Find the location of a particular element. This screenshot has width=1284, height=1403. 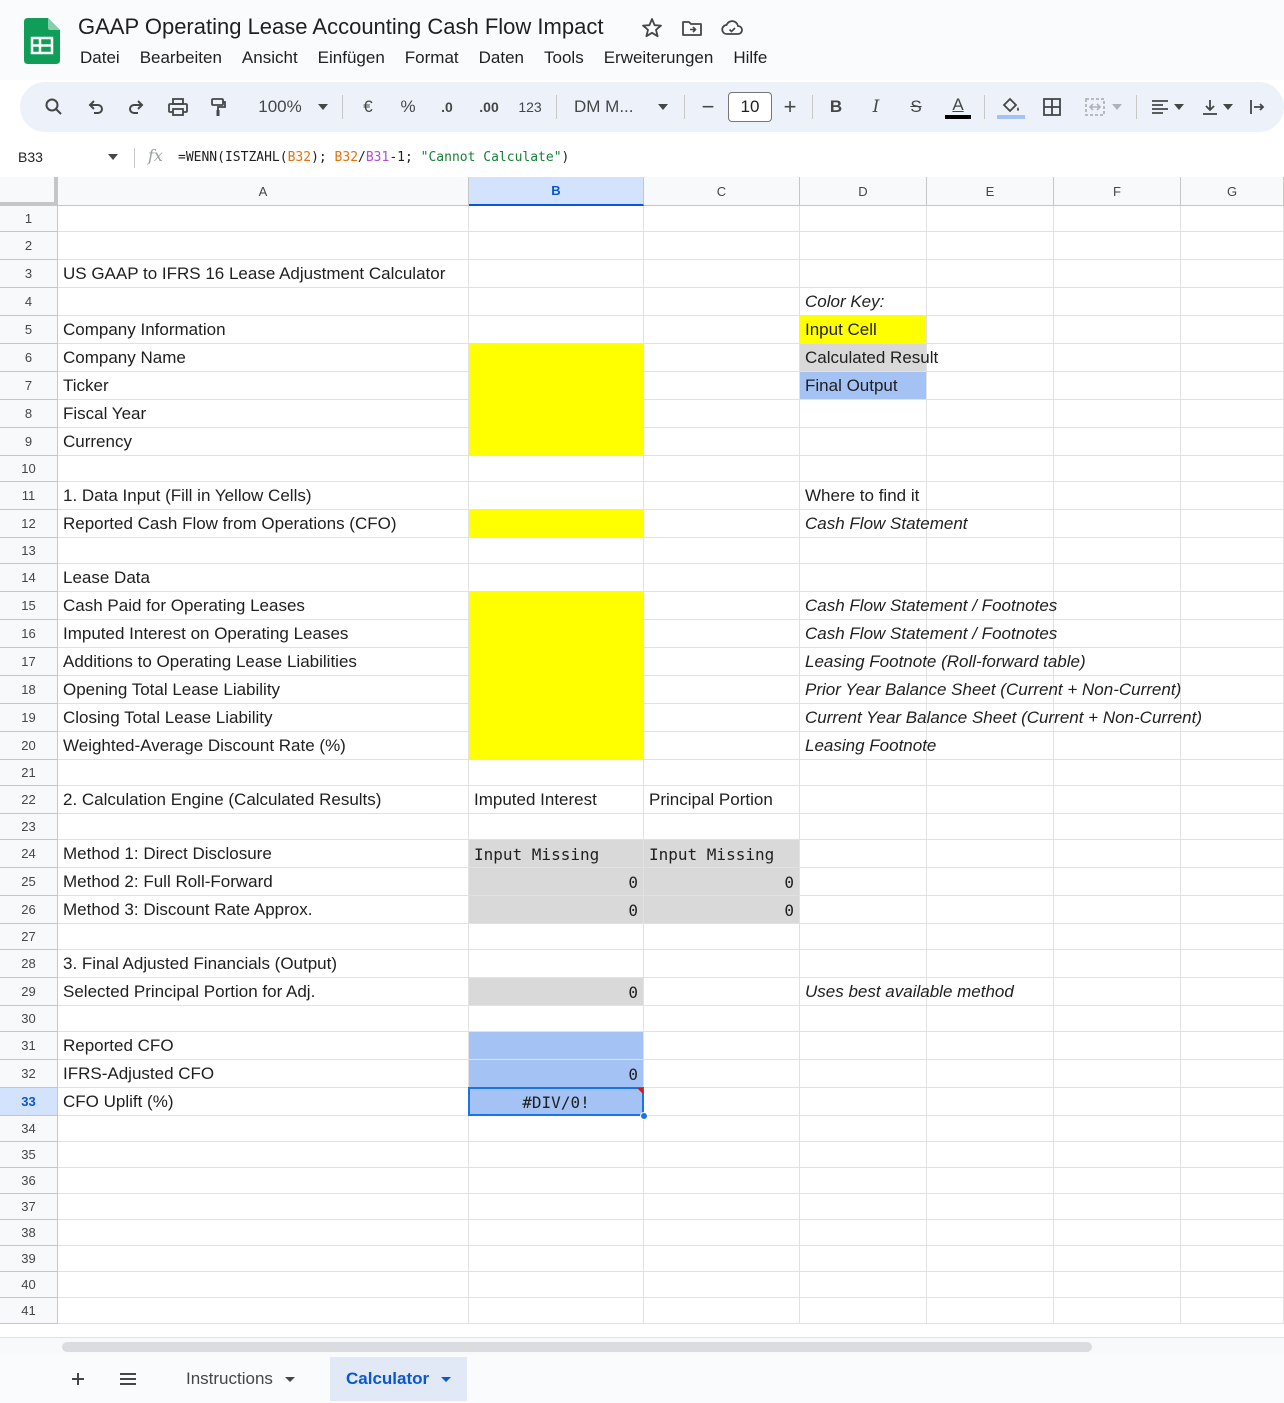

chevron-down-icon is located at coordinates (113, 157).